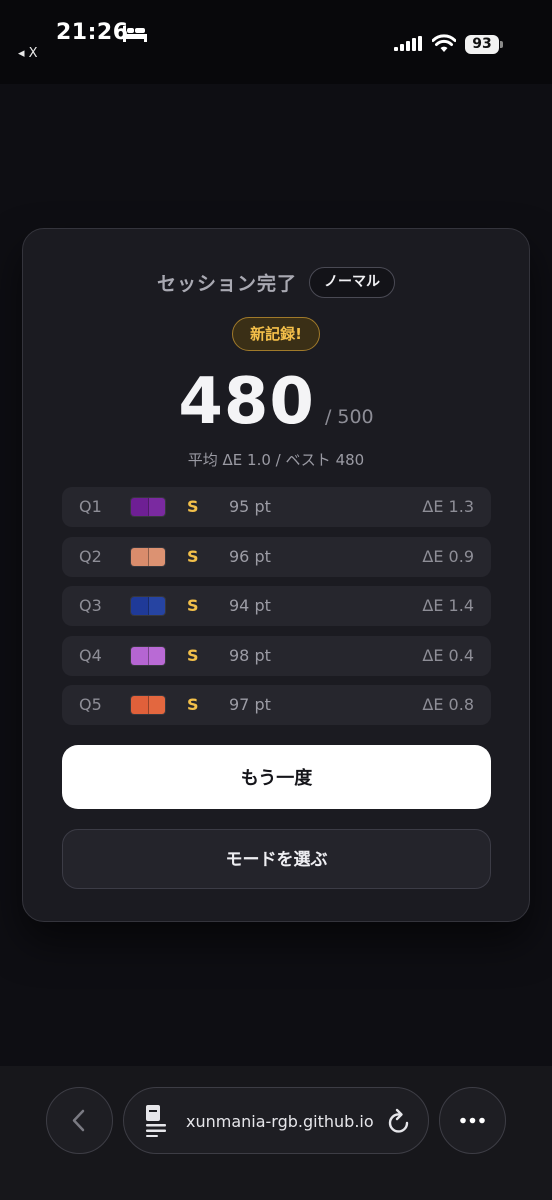  What do you see at coordinates (408, 43) in the screenshot?
I see `cellular-signal-icon` at bounding box center [408, 43].